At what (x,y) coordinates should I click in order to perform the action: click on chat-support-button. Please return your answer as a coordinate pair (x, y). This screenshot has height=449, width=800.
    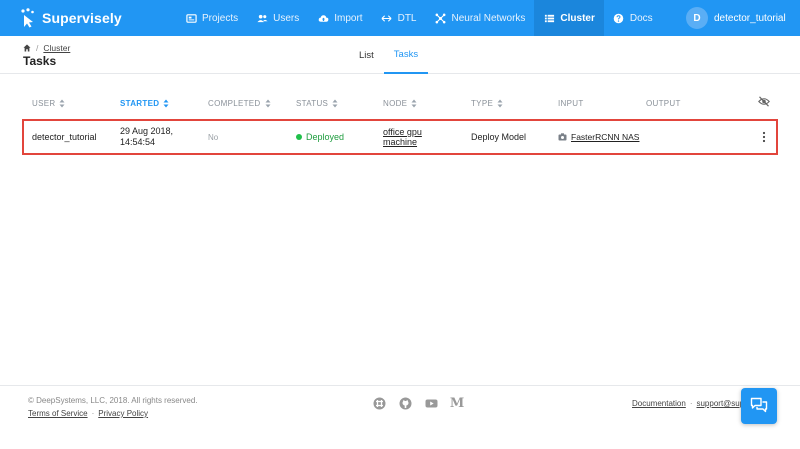
    Looking at the image, I should click on (759, 406).